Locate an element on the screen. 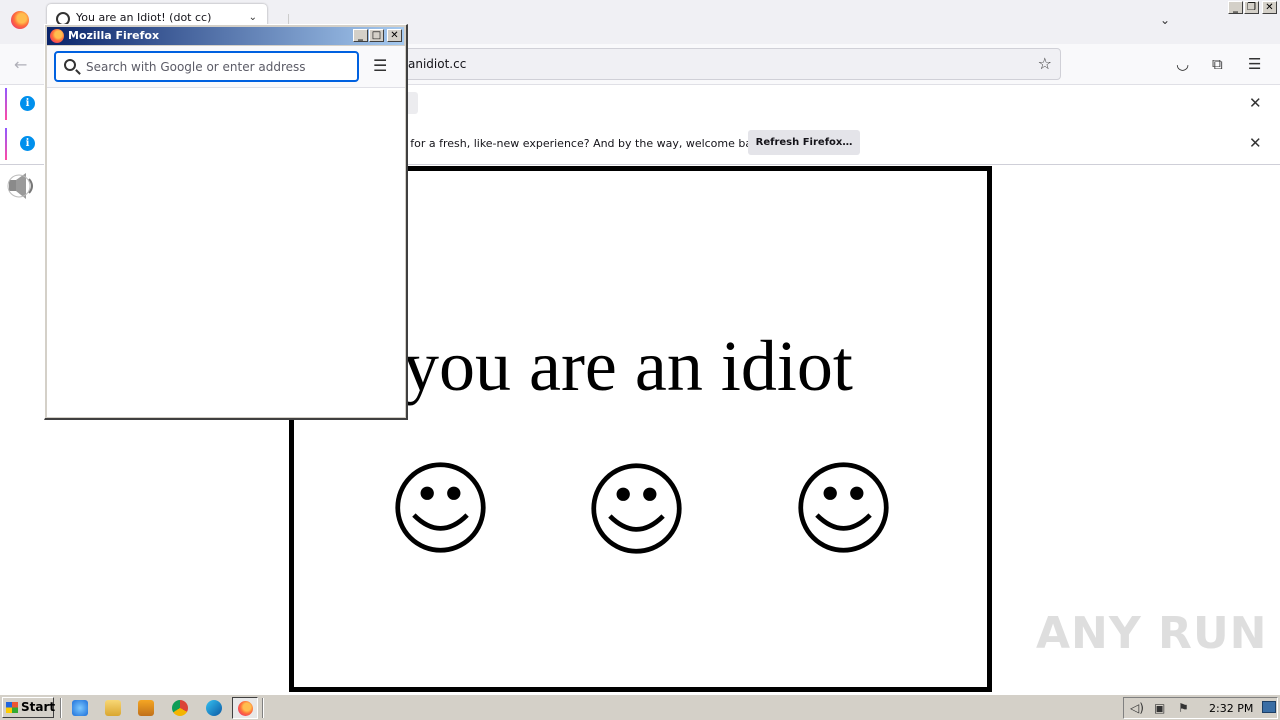 The width and height of the screenshot is (1280, 720). firefox-taskbar-button is located at coordinates (245, 708).